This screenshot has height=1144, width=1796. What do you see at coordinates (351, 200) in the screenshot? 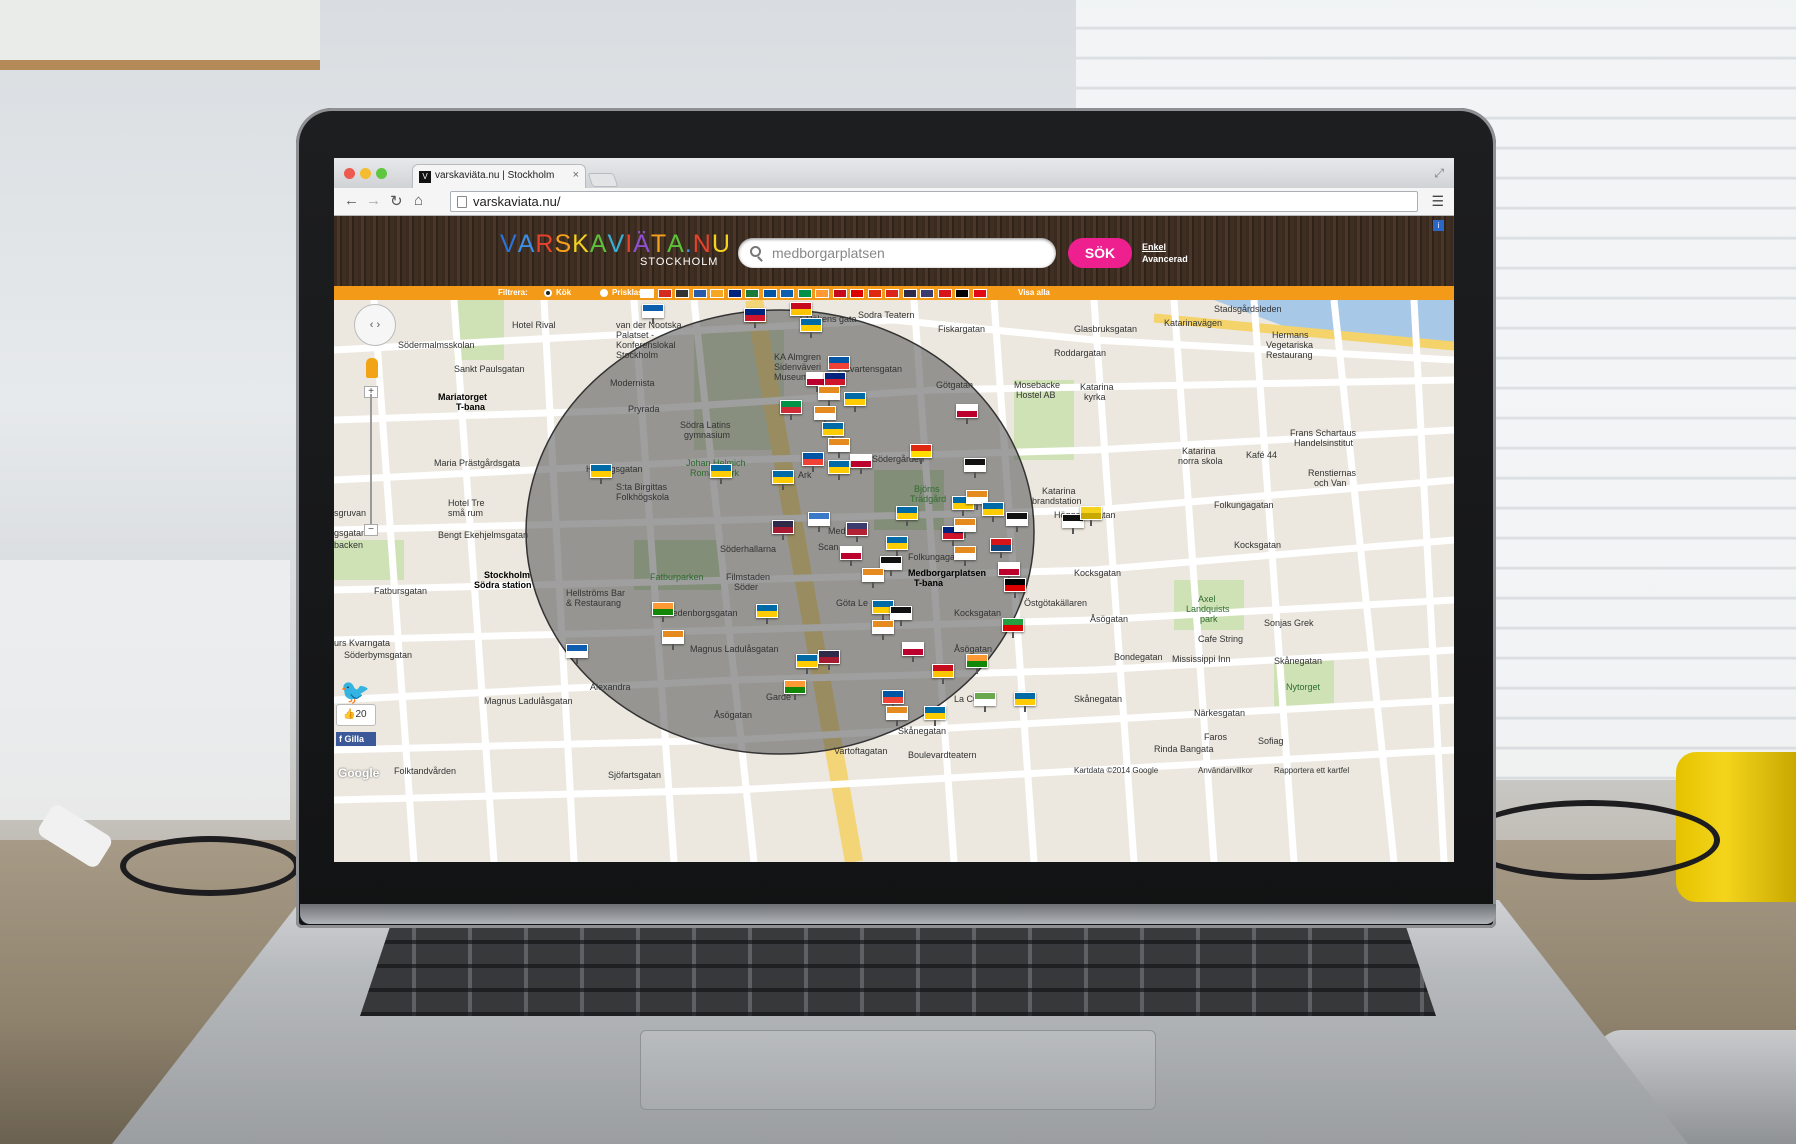
I see `back-arrow-icon: ←` at bounding box center [351, 200].